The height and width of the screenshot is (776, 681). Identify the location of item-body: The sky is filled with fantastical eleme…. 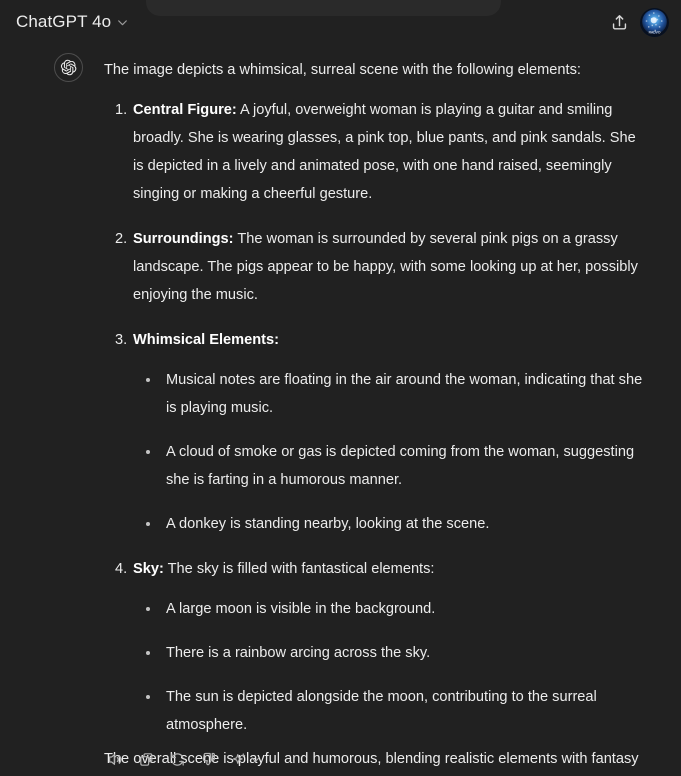
(299, 569).